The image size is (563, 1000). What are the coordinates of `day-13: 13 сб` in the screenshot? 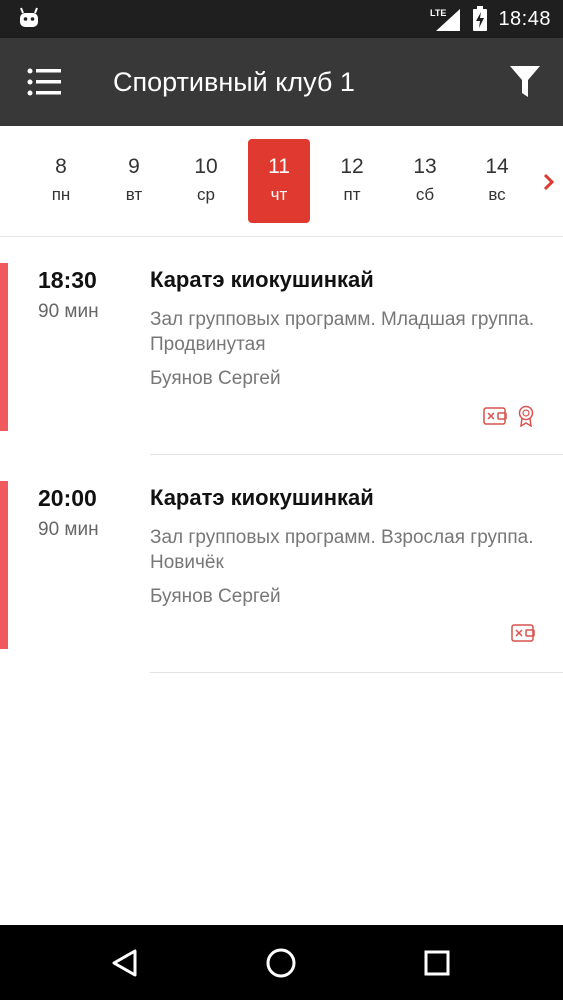 It's located at (425, 181).